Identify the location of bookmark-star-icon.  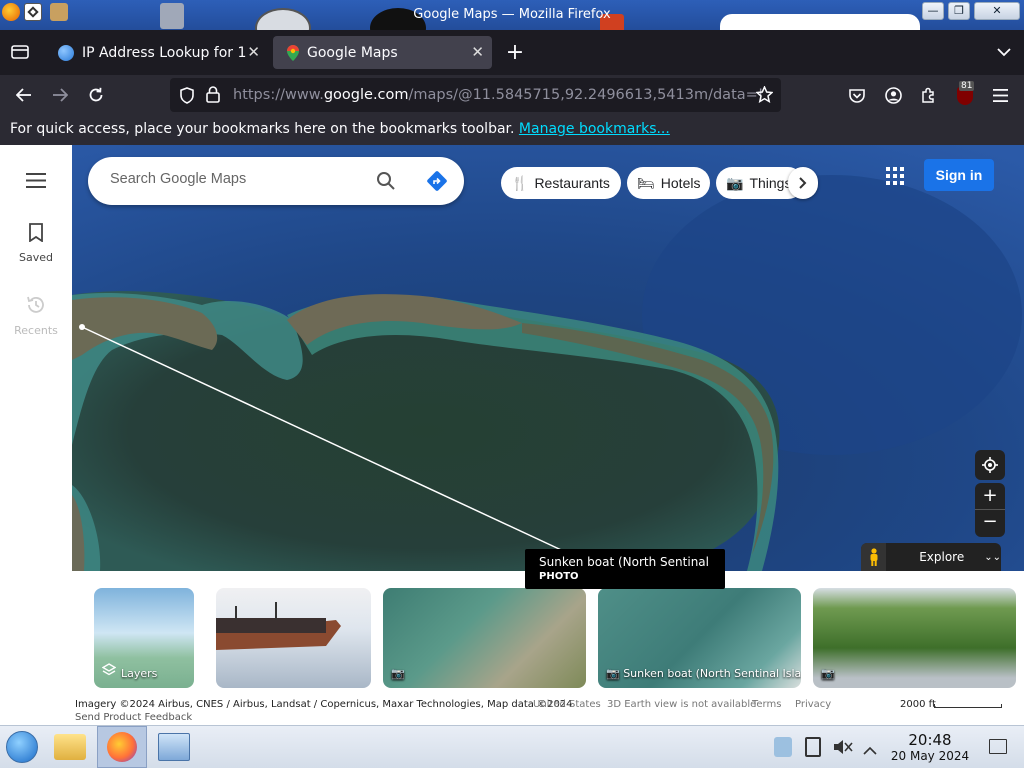
(764, 96).